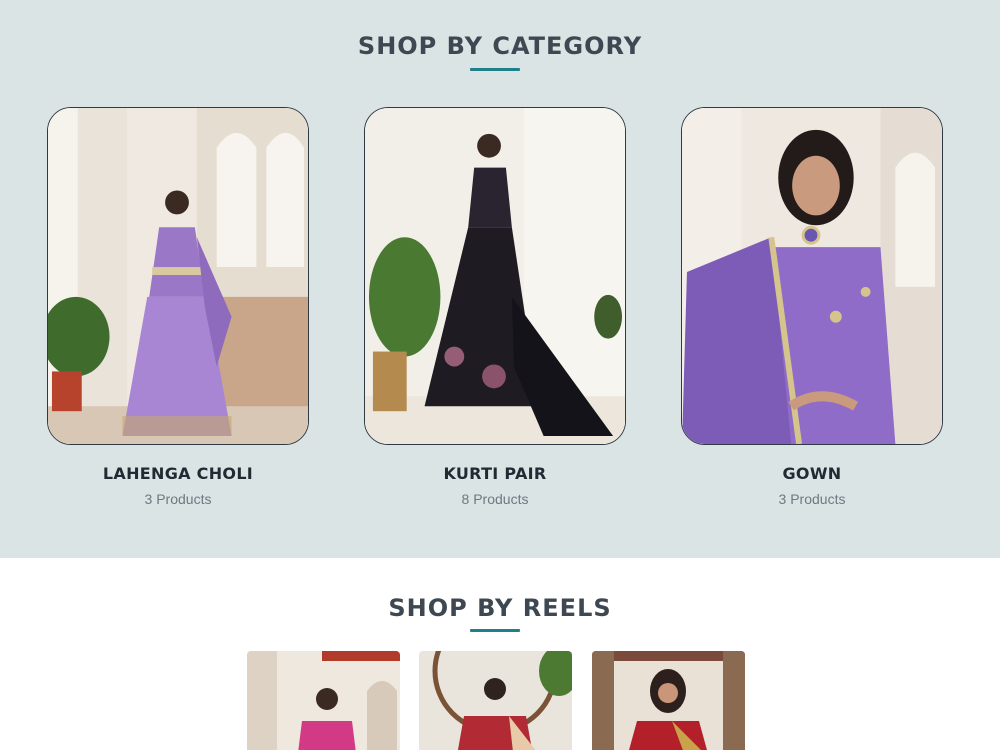 This screenshot has width=1000, height=750. What do you see at coordinates (812, 473) in the screenshot?
I see `category-name: GOWN` at bounding box center [812, 473].